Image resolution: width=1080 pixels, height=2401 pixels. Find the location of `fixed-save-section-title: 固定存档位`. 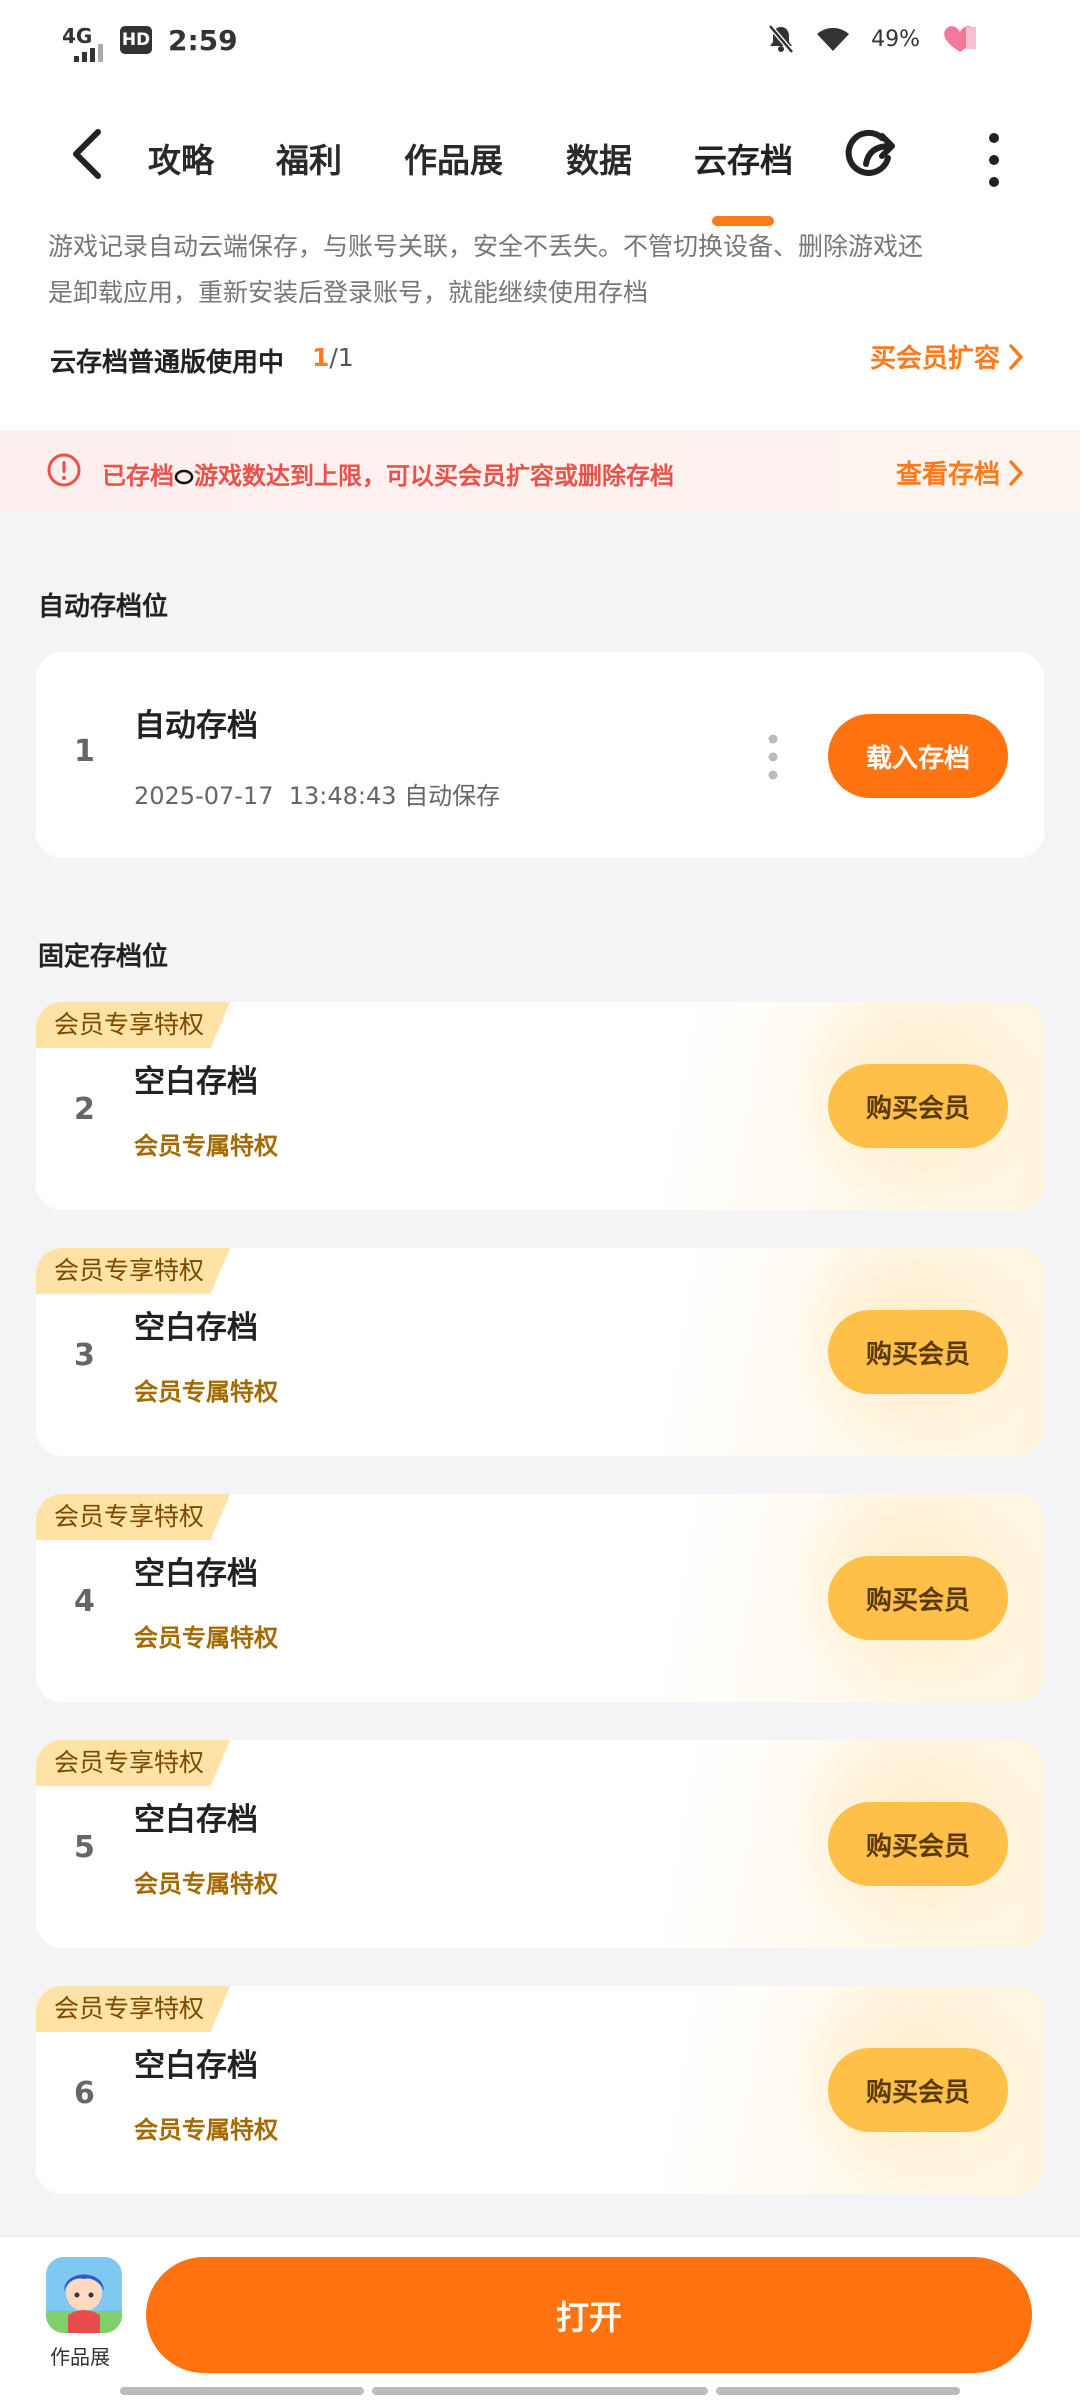

fixed-save-section-title: 固定存档位 is located at coordinates (103, 957).